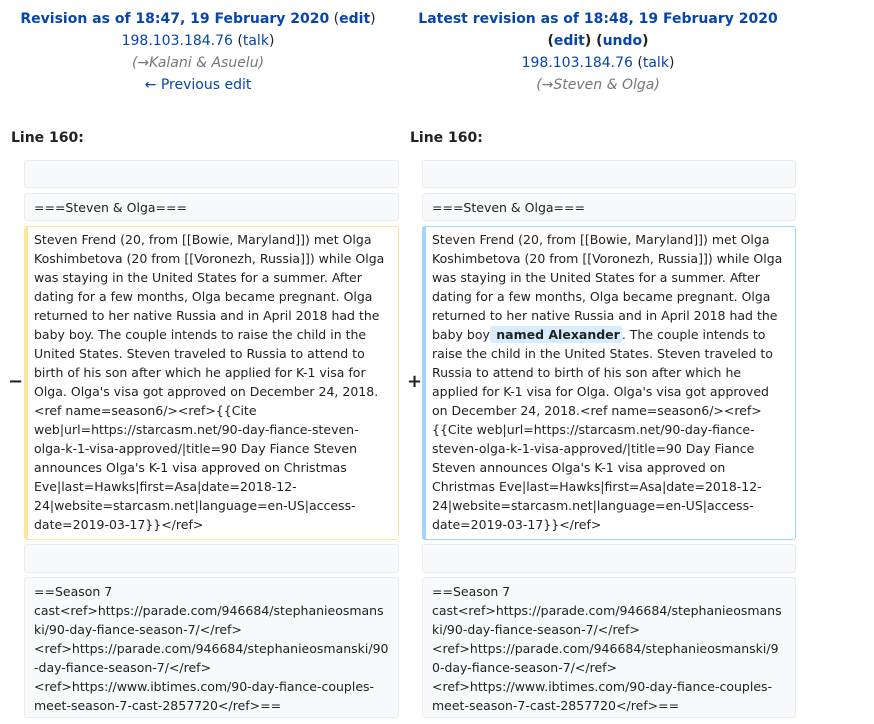 The image size is (874, 724). What do you see at coordinates (609, 207) in the screenshot?
I see `context-heading-right: ===Steven & Olga===` at bounding box center [609, 207].